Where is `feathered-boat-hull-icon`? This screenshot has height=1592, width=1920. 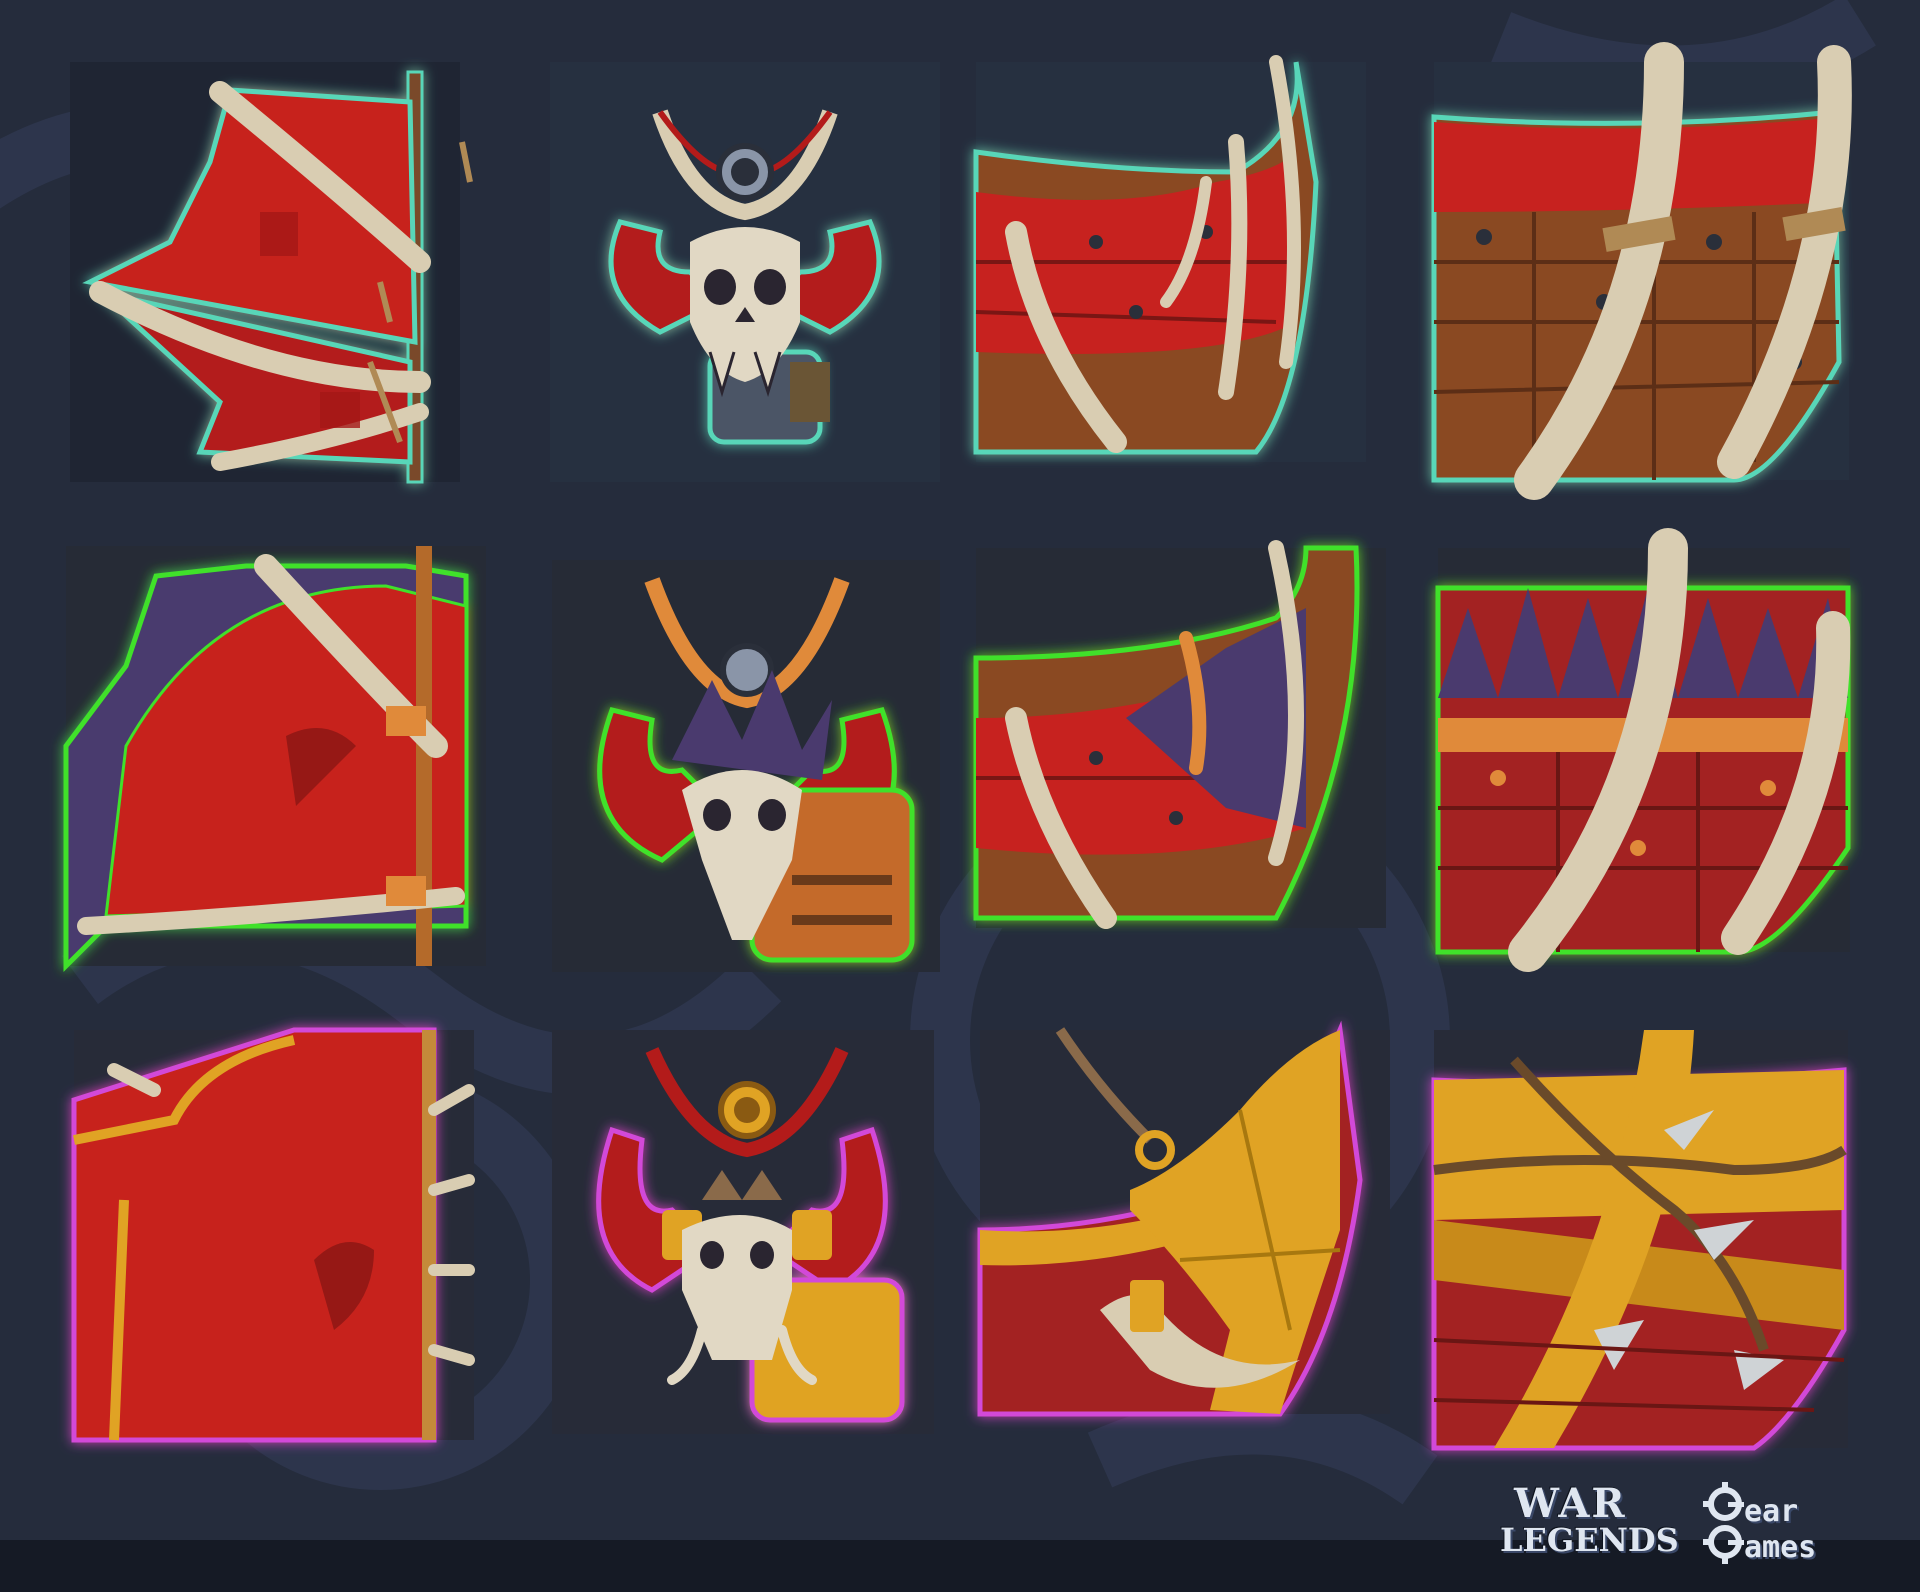 feathered-boat-hull-icon is located at coordinates (1179, 734).